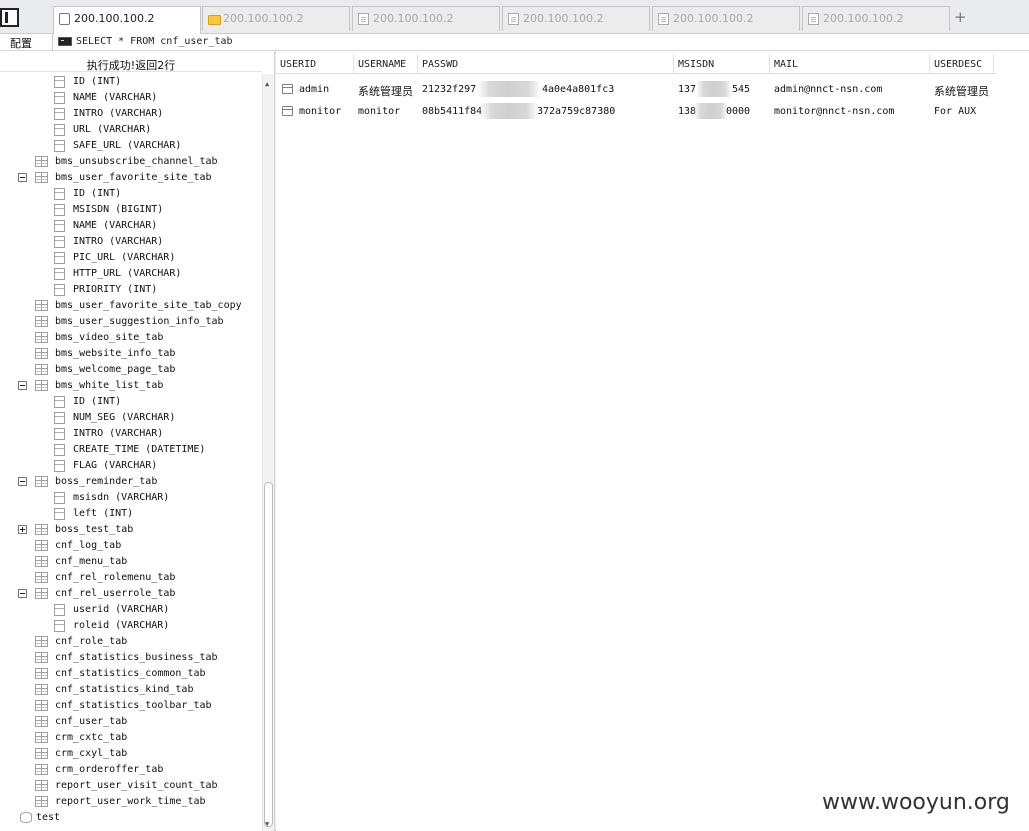 The width and height of the screenshot is (1029, 831). What do you see at coordinates (131, 818) in the screenshot?
I see `tree-item-database: test` at bounding box center [131, 818].